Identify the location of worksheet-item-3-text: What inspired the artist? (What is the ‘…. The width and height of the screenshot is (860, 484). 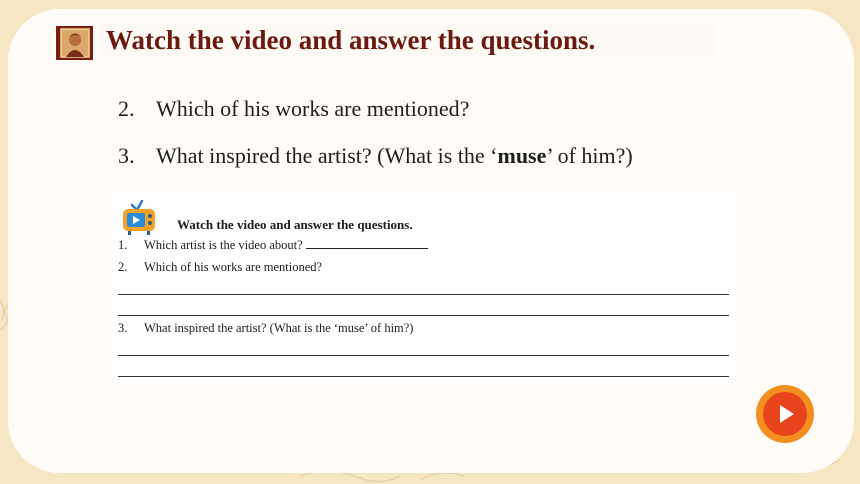
(279, 328).